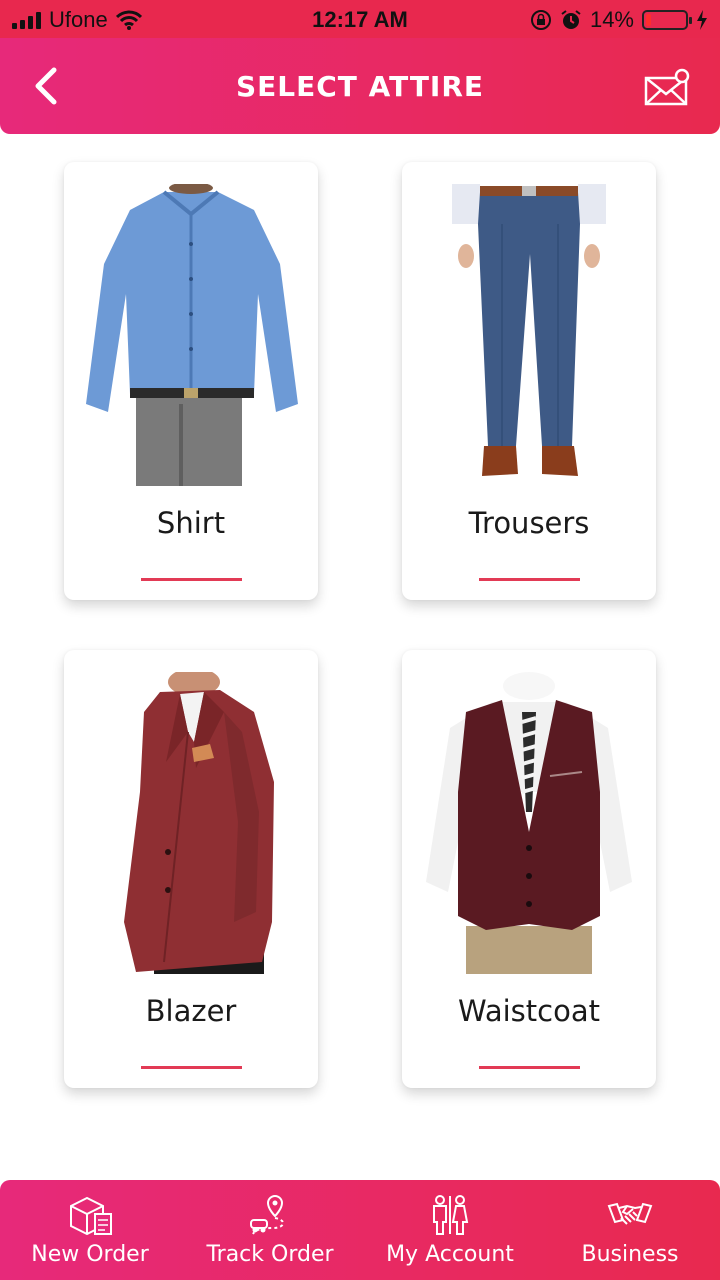 This screenshot has height=1280, width=720. Describe the element at coordinates (529, 523) in the screenshot. I see `attire-label: Trousers` at that location.